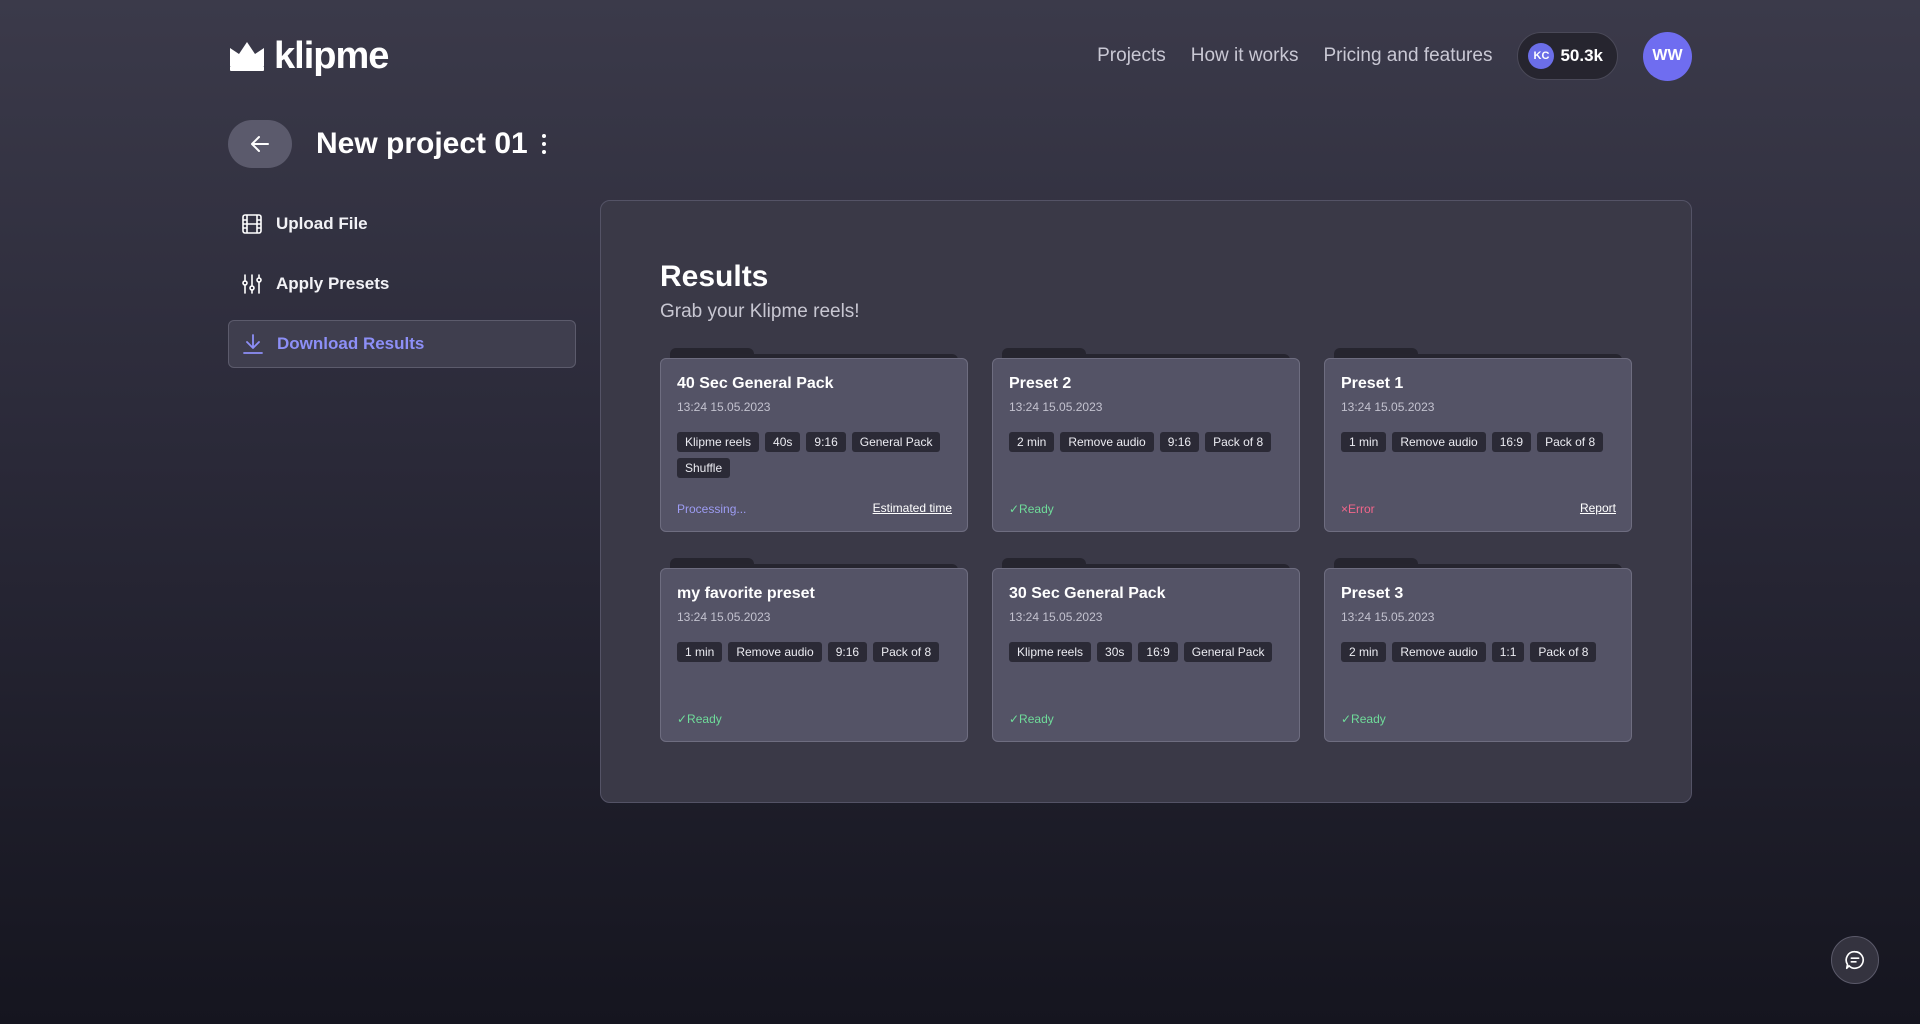 This screenshot has width=1920, height=1024. Describe the element at coordinates (1372, 593) in the screenshot. I see `card-title: Preset 3` at that location.